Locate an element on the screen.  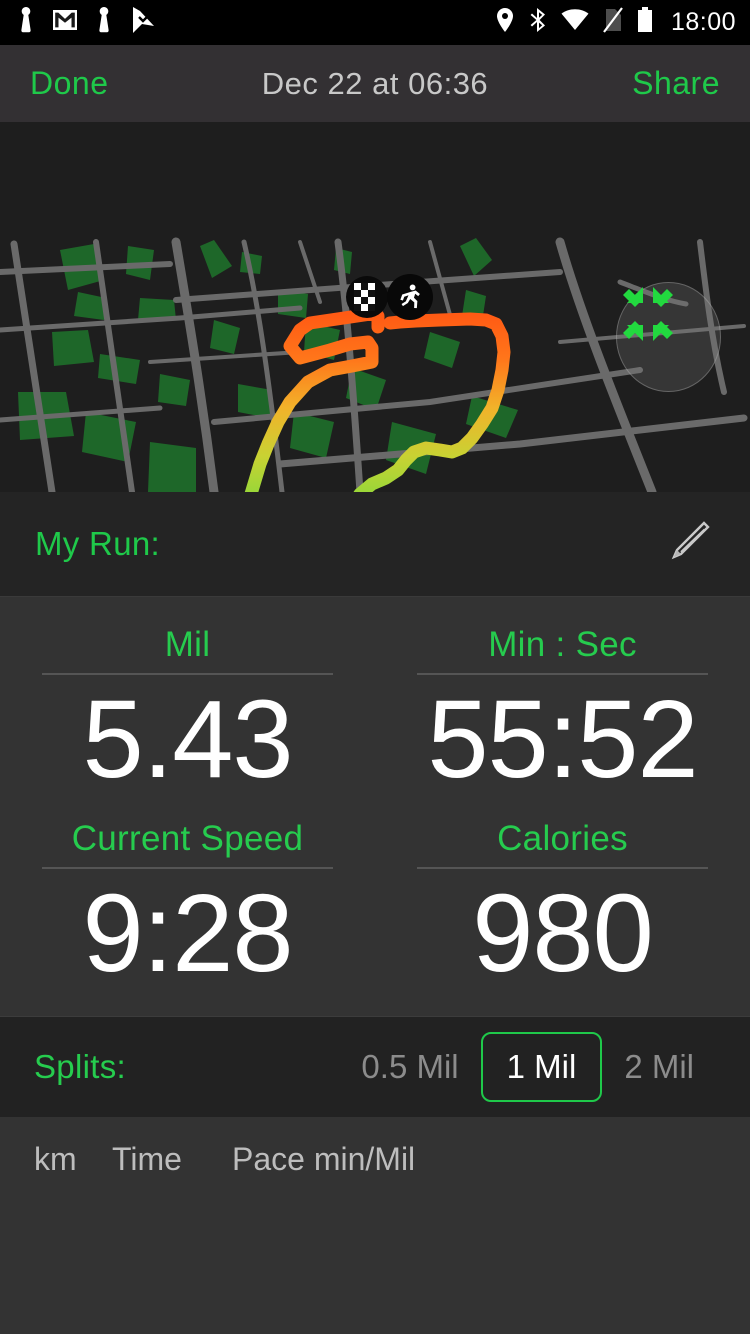
stat-distance-value: 5.43 is located at coordinates (187, 739).